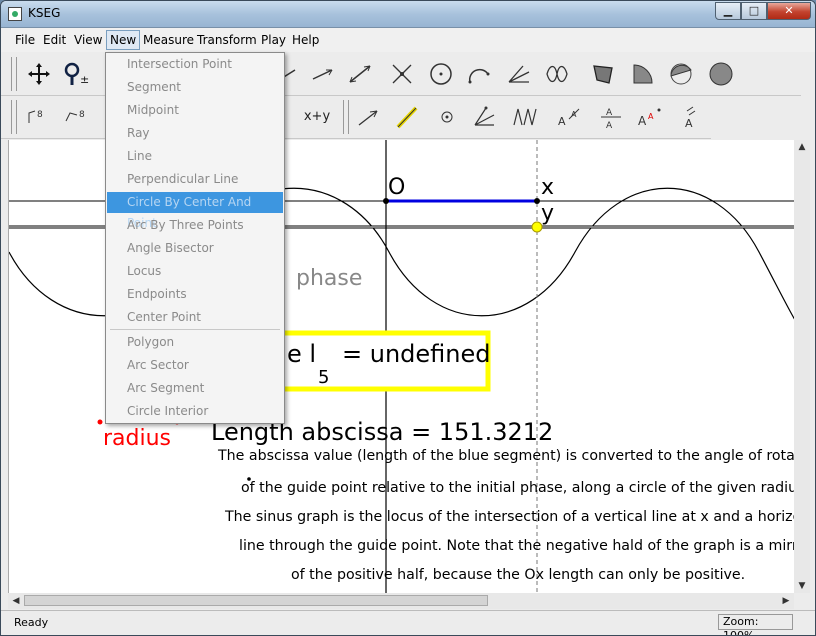 Image resolution: width=816 pixels, height=636 pixels. Describe the element at coordinates (681, 74) in the screenshot. I see `arc-segment-icon` at that location.